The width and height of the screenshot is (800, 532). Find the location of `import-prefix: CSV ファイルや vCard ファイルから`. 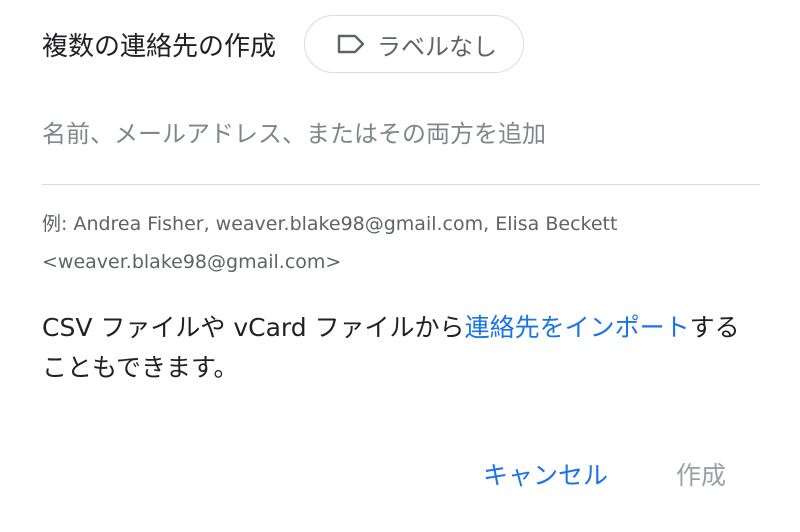

import-prefix: CSV ファイルや vCard ファイルから is located at coordinates (253, 327).